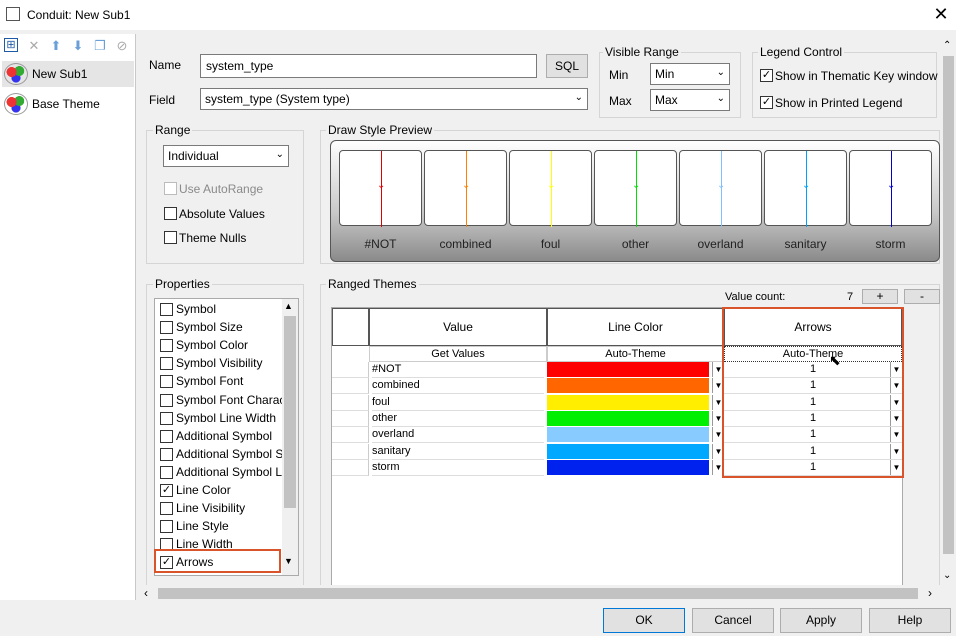 The height and width of the screenshot is (636, 956). I want to click on line-color-column-header: Line Color, so click(635, 327).